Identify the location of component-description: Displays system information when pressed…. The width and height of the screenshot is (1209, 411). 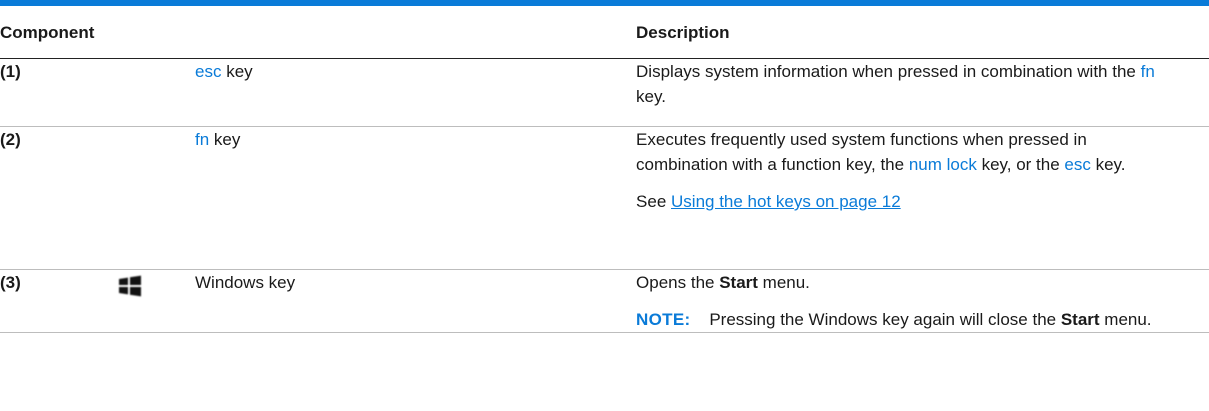
(922, 92).